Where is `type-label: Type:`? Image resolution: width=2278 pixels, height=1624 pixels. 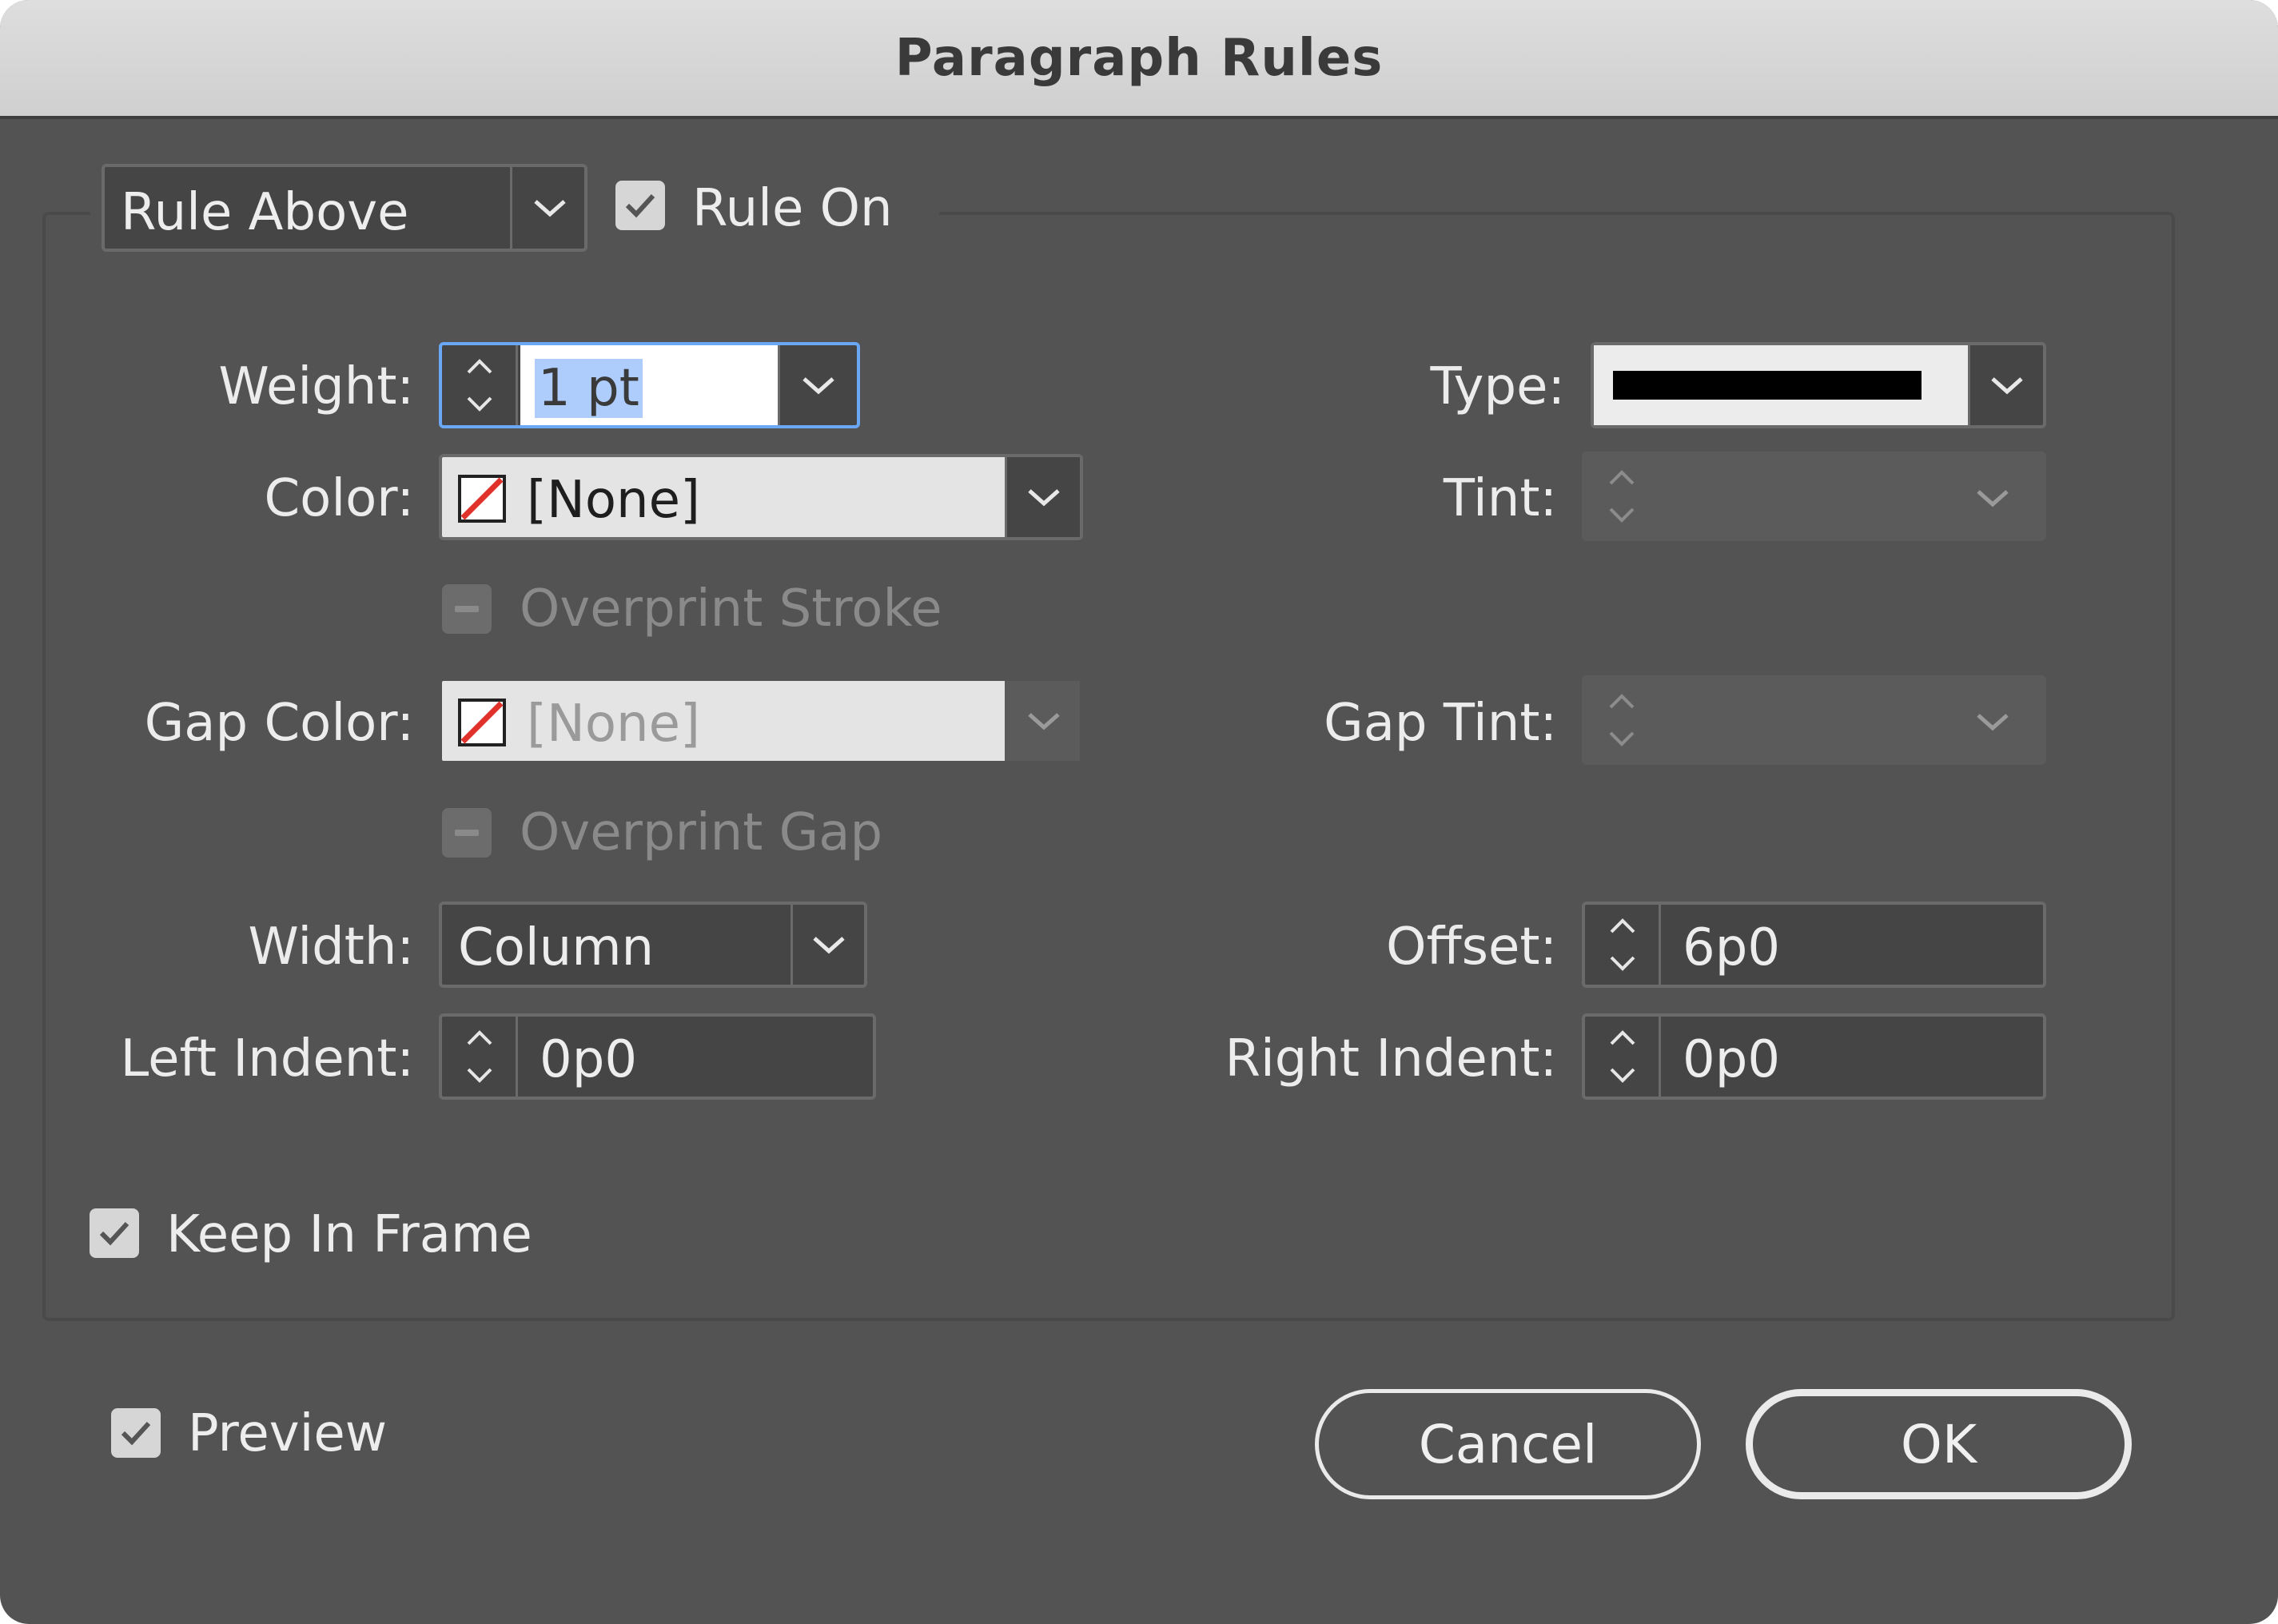
type-label: Type: is located at coordinates (1497, 386).